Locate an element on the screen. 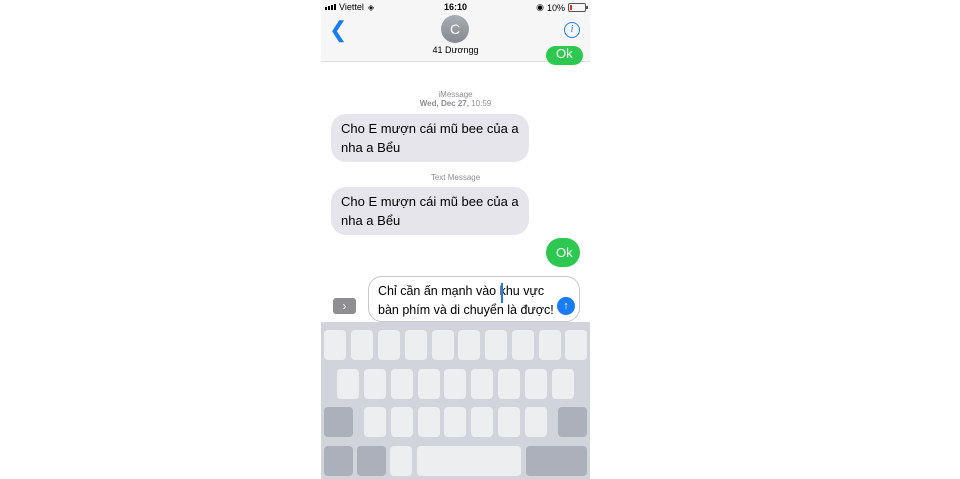  expand-apps-button: › is located at coordinates (344, 306).